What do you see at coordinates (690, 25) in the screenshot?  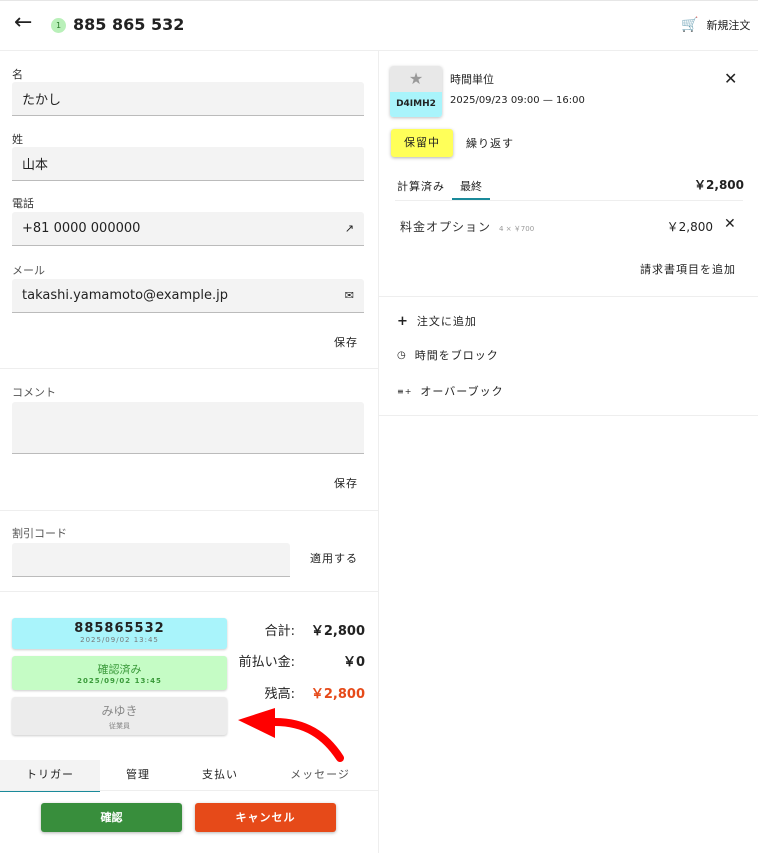 I see `cart-icon: 🛒` at bounding box center [690, 25].